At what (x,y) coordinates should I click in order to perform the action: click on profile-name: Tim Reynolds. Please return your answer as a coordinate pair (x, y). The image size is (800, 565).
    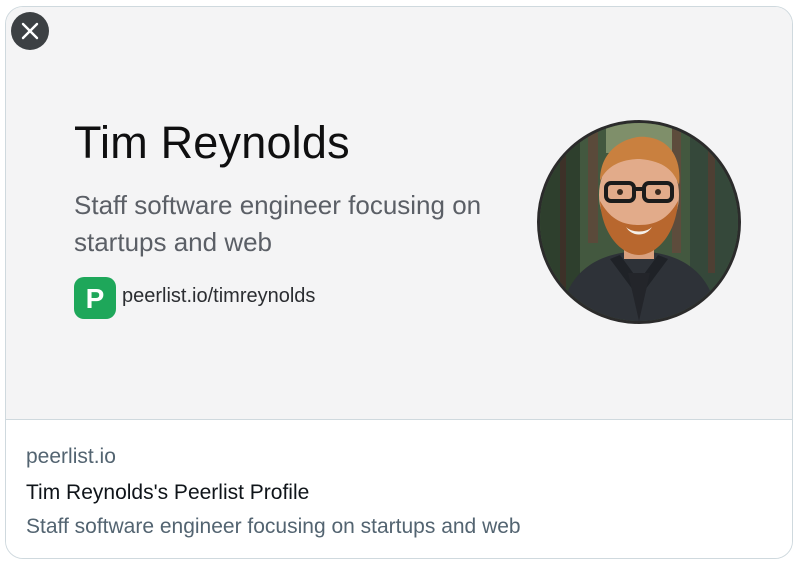
    Looking at the image, I should click on (212, 142).